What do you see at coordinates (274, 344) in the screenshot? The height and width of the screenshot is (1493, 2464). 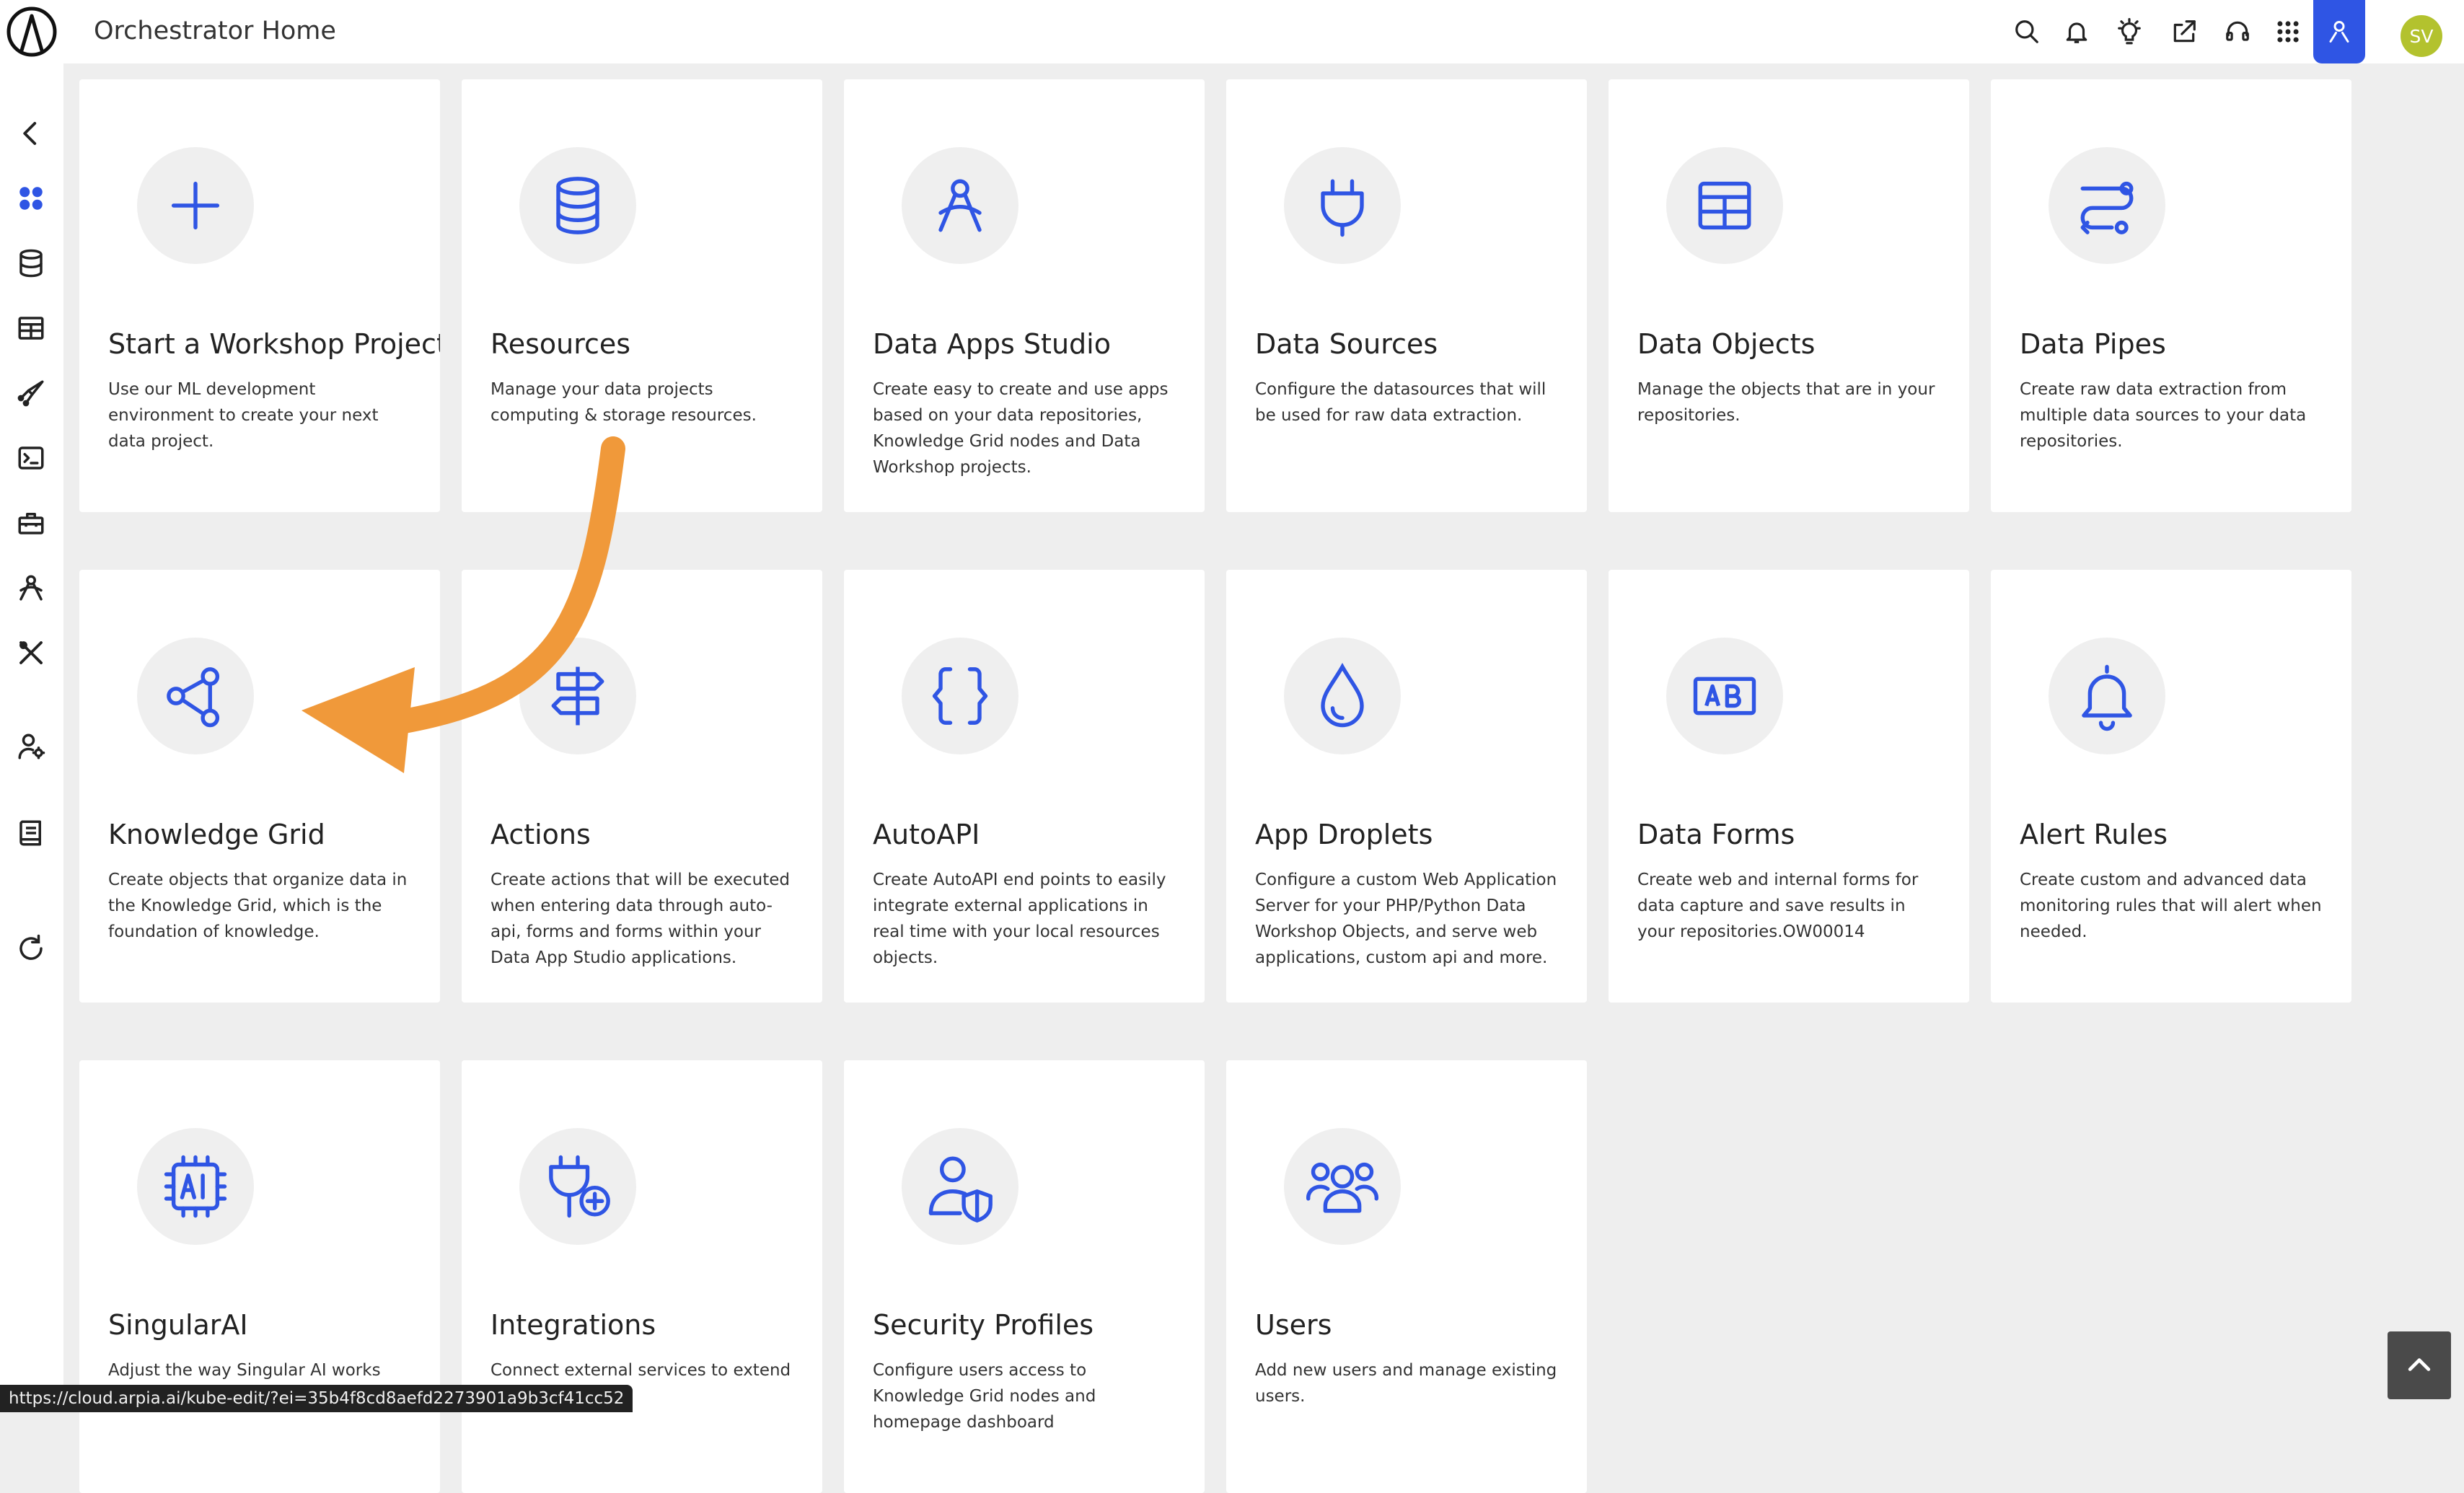 I see `card-title: Start a Workshop Project` at bounding box center [274, 344].